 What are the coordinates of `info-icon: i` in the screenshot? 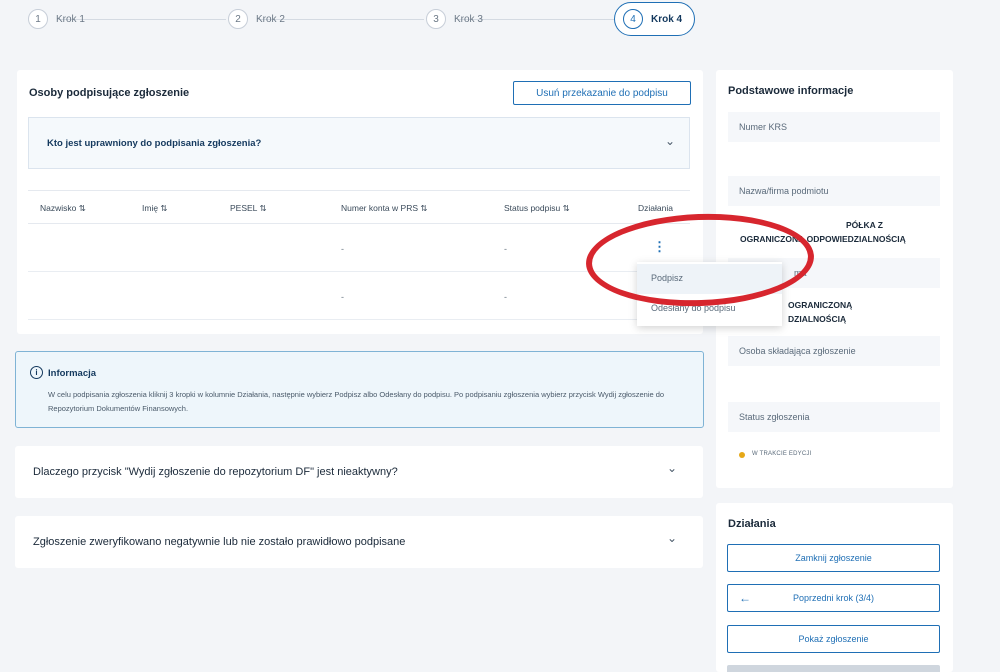 It's located at (36, 372).